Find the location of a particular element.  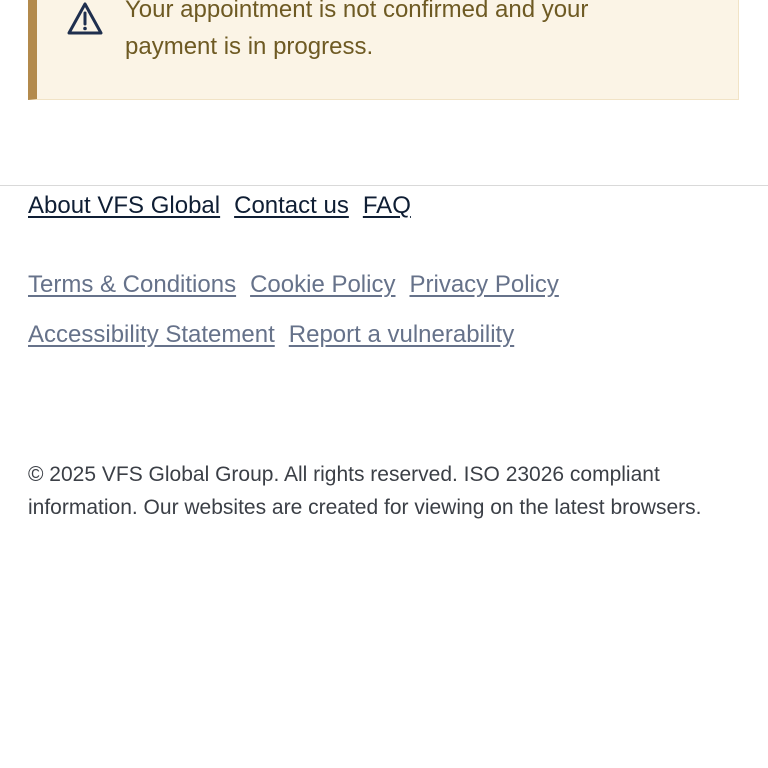

footer-primary-links: About VFS Global Contact us FAQ is located at coordinates (219, 206).